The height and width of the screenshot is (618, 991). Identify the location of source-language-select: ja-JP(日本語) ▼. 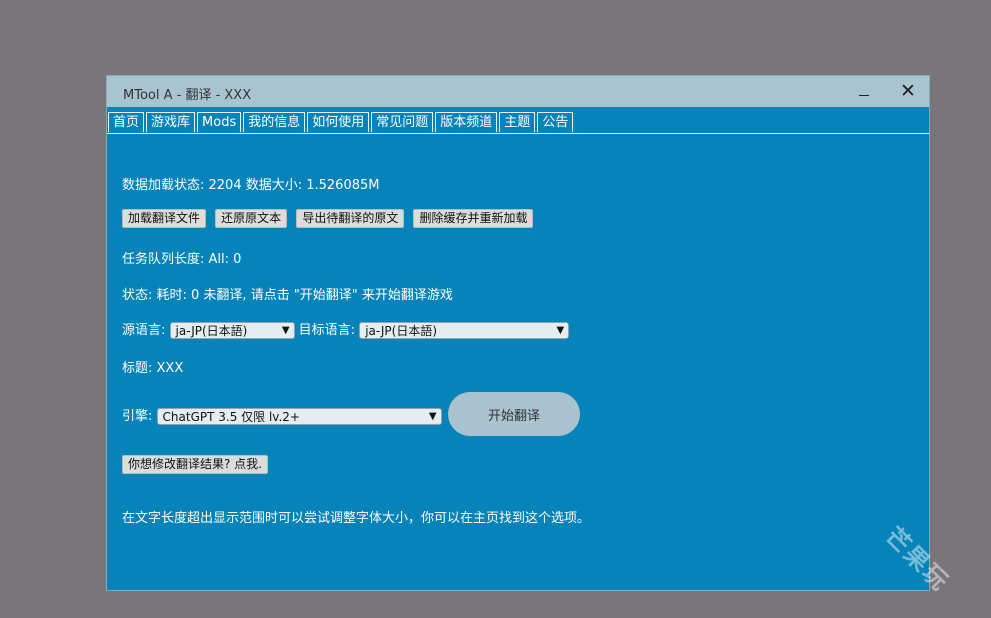
(232, 330).